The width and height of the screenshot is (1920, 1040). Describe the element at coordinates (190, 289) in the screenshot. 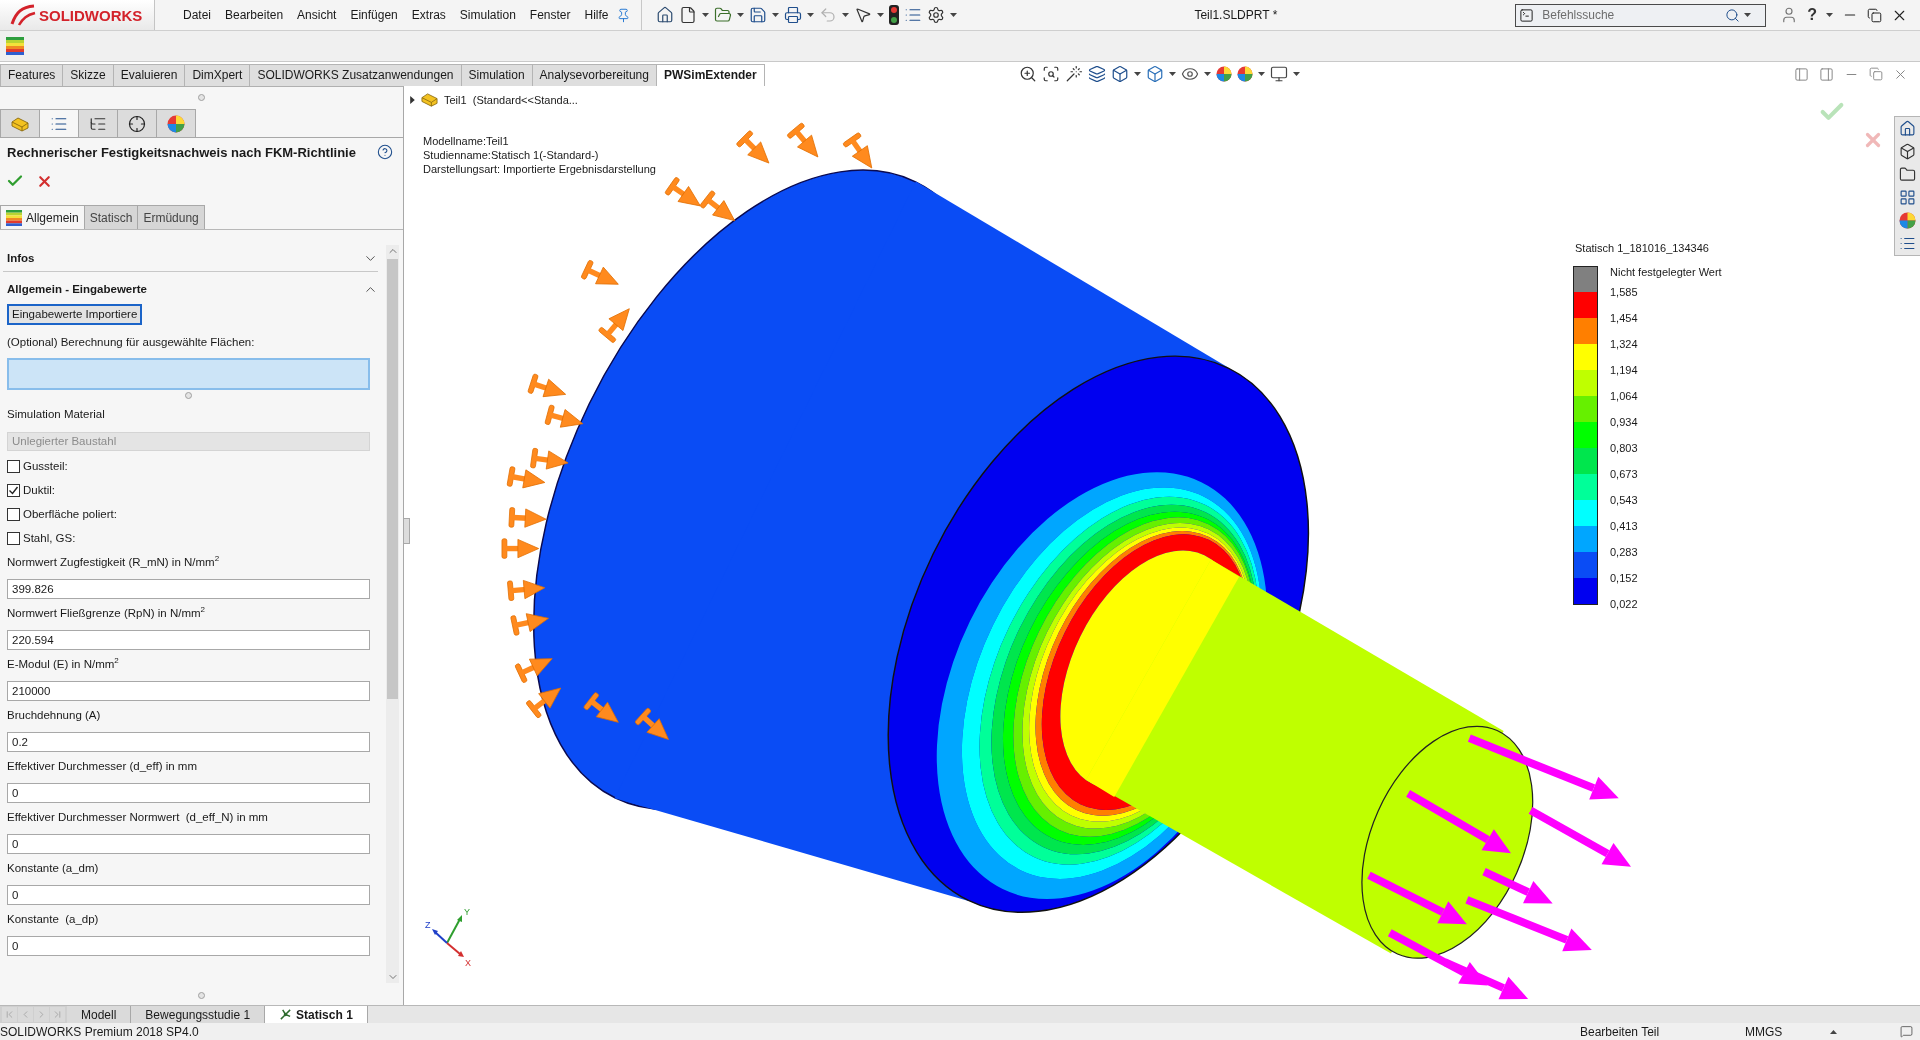

I see `section-header: Allgemein - Eingabewerte` at that location.